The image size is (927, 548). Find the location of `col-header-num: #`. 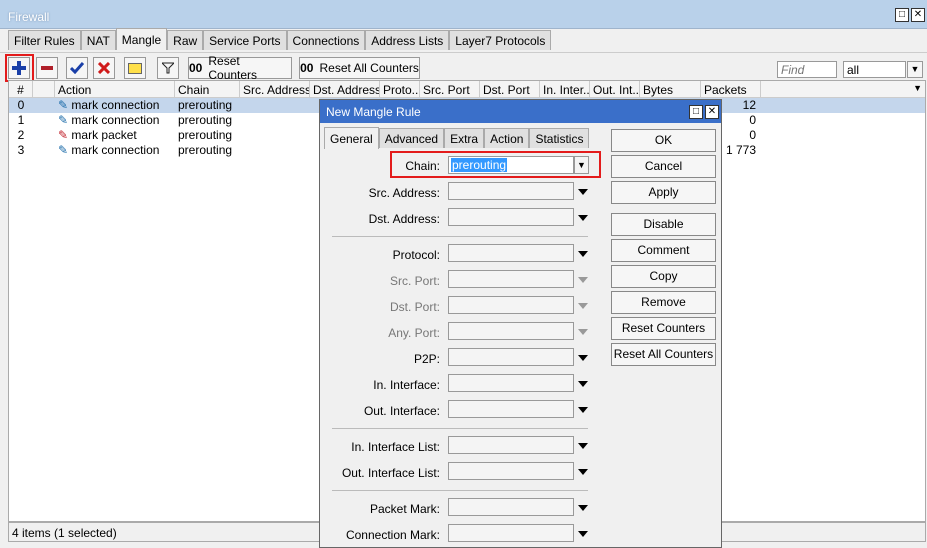

col-header-num: # is located at coordinates (21, 89).